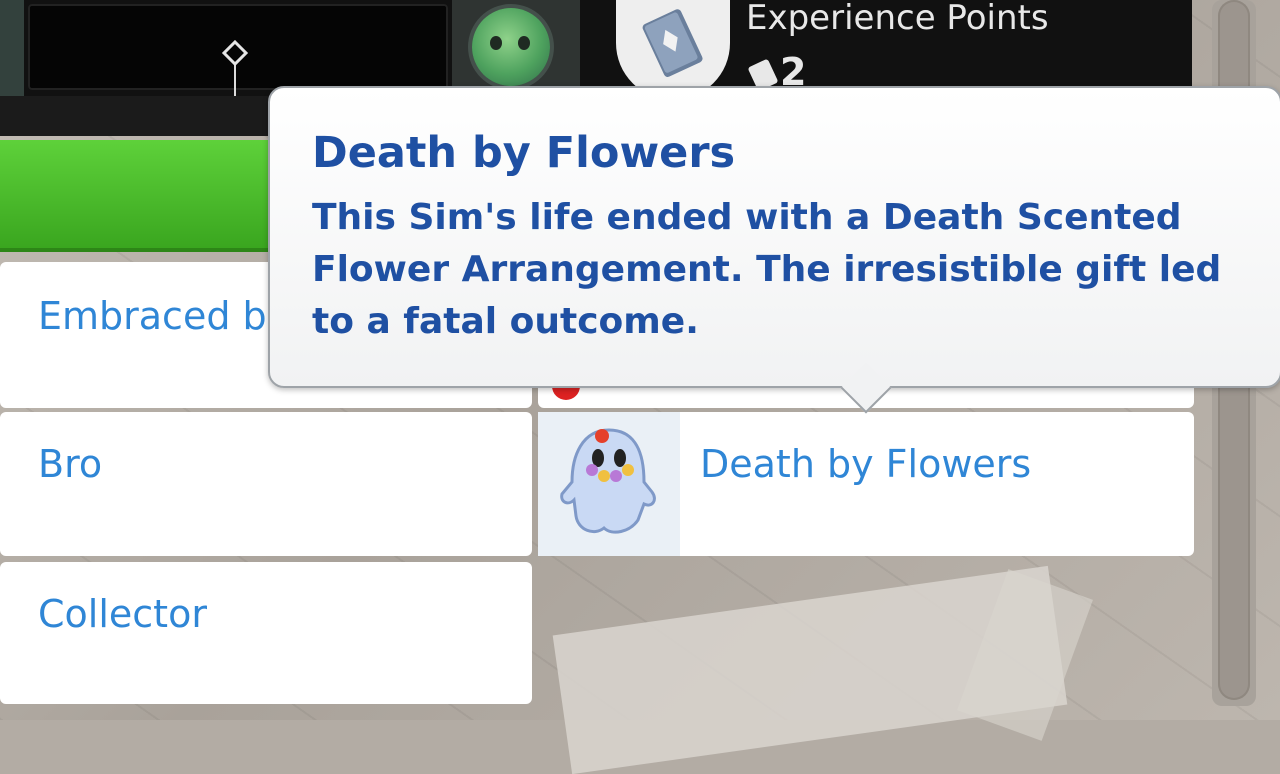  Describe the element at coordinates (70, 464) in the screenshot. I see `trait-label: Bro` at that location.